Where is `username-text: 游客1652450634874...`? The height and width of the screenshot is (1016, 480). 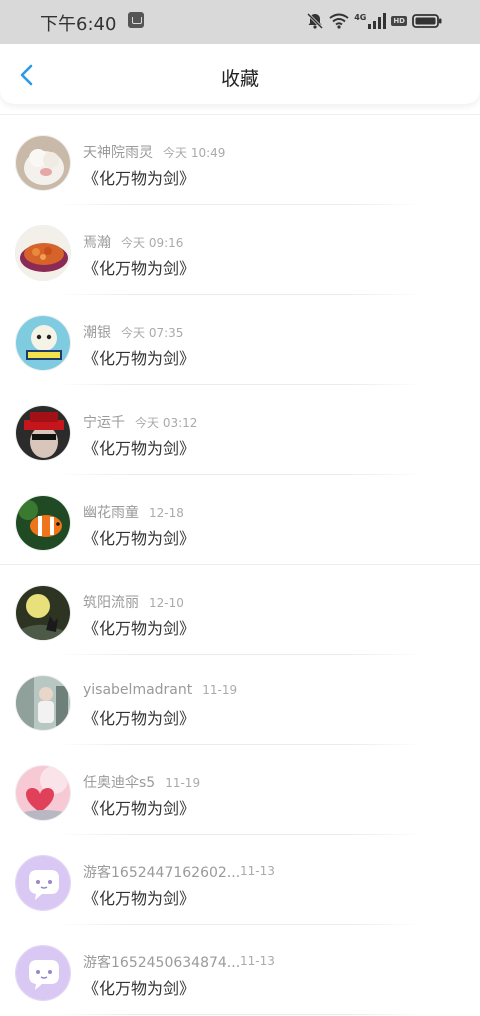 username-text: 游客1652450634874... is located at coordinates (162, 963).